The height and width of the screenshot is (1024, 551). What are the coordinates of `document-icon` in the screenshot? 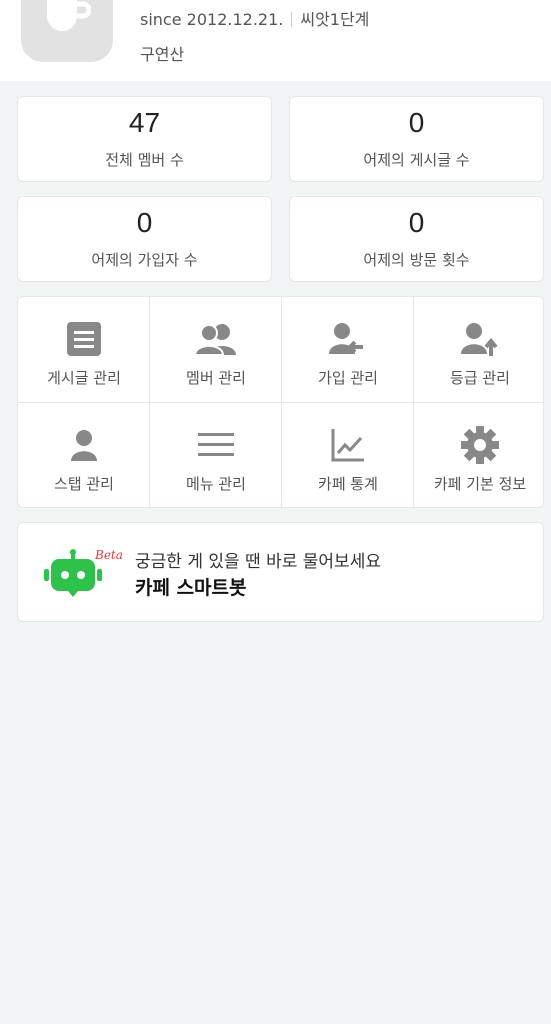 It's located at (84, 339).